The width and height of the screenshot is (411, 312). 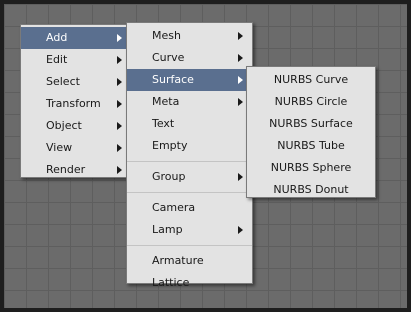 I want to click on menu-item-label: Text, so click(x=163, y=123).